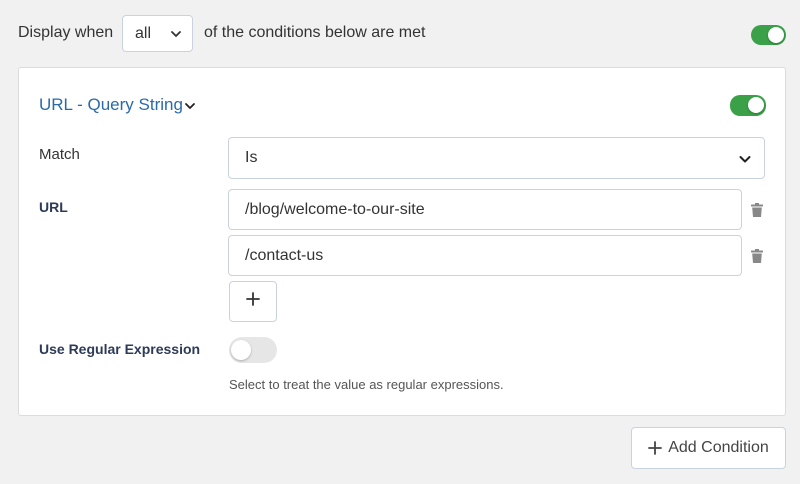 The image size is (800, 484). I want to click on match-select: Is, so click(496, 158).